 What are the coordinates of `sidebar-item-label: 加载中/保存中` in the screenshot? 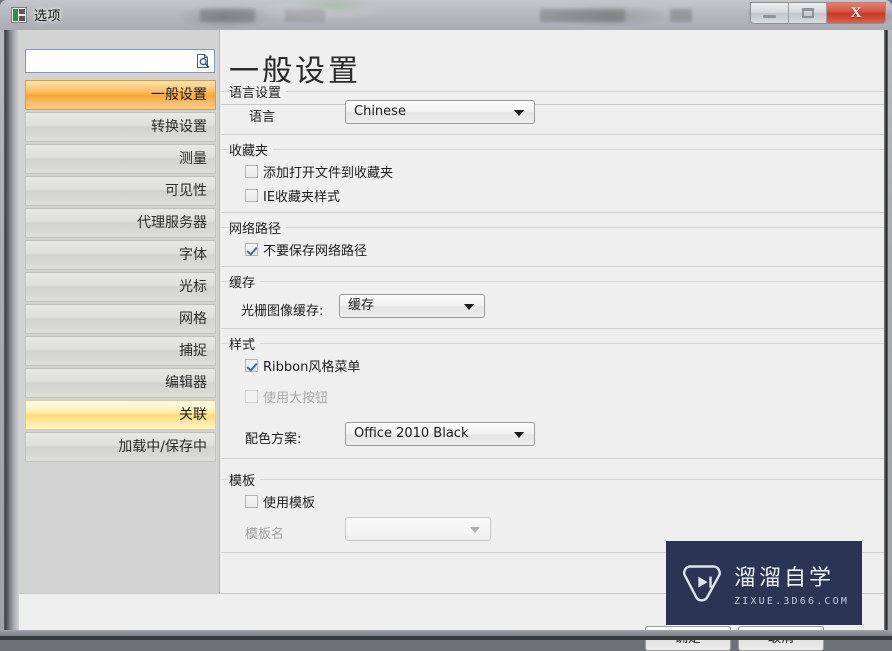 It's located at (162, 447).